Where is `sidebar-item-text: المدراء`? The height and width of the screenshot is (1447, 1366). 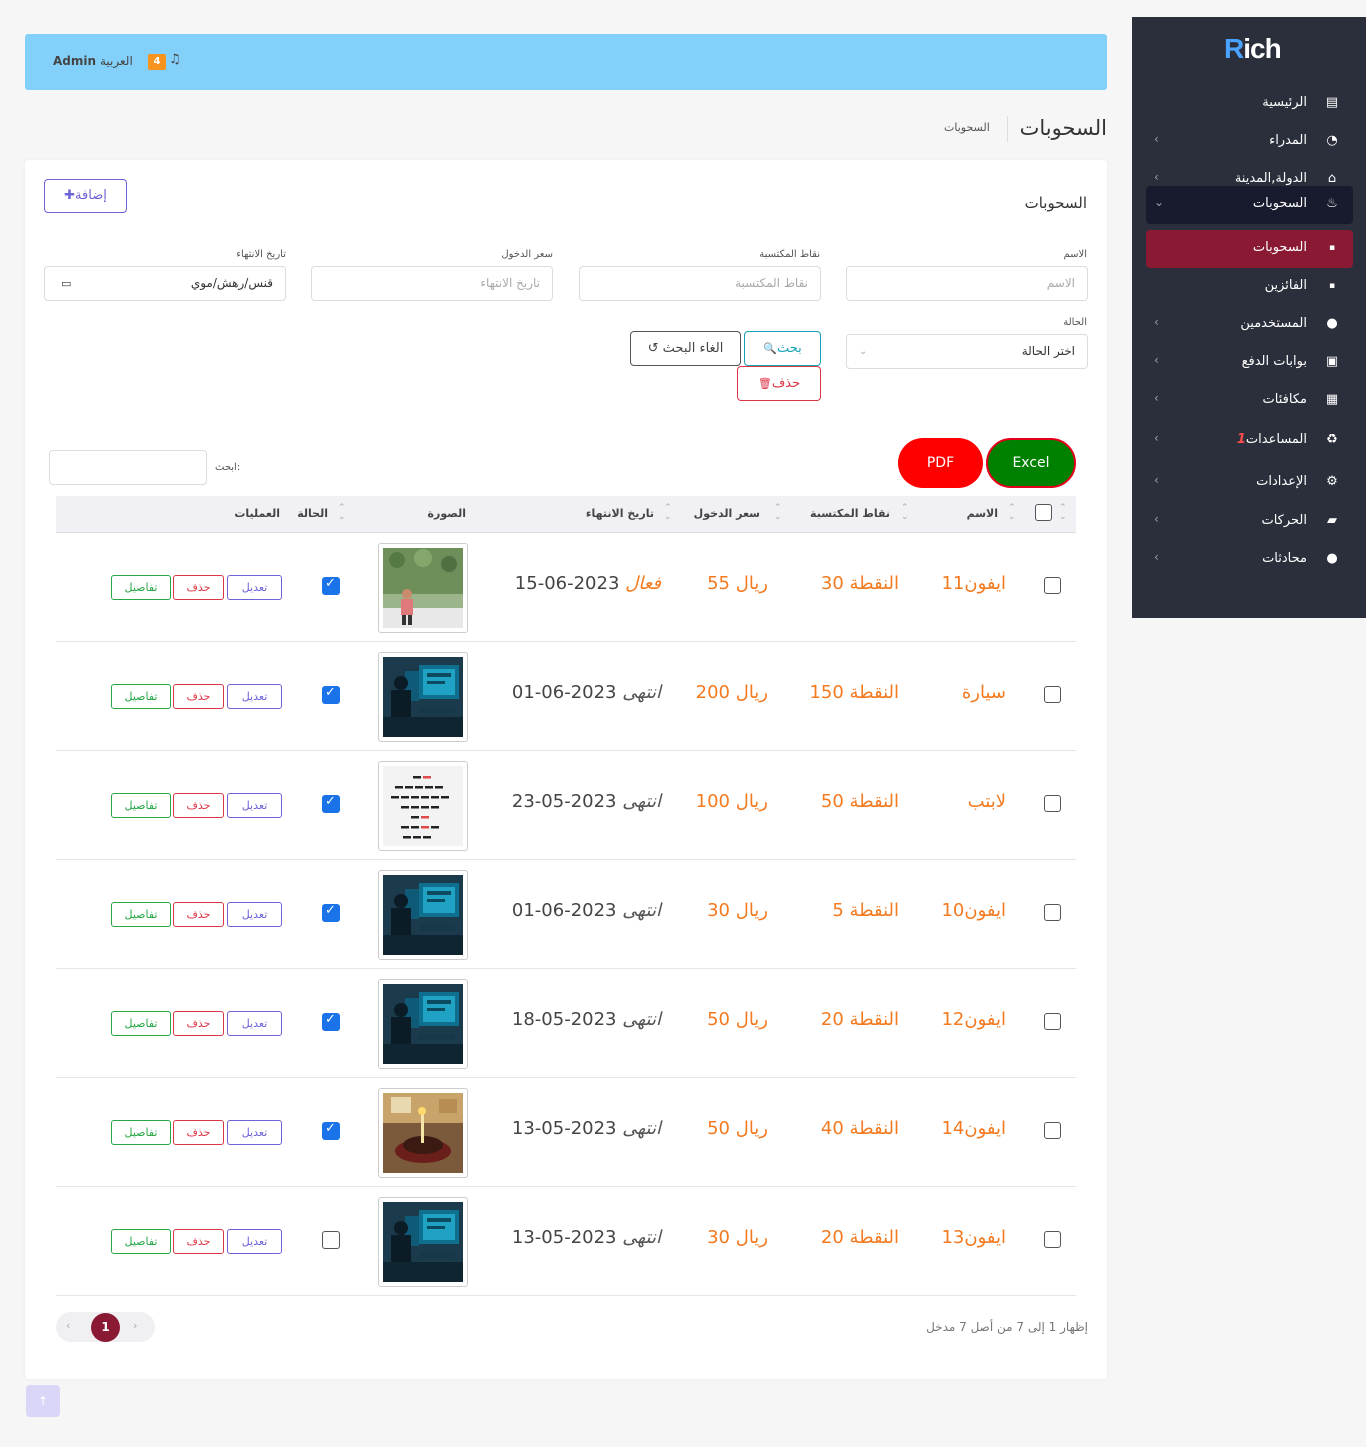 sidebar-item-text: المدراء is located at coordinates (1288, 140).